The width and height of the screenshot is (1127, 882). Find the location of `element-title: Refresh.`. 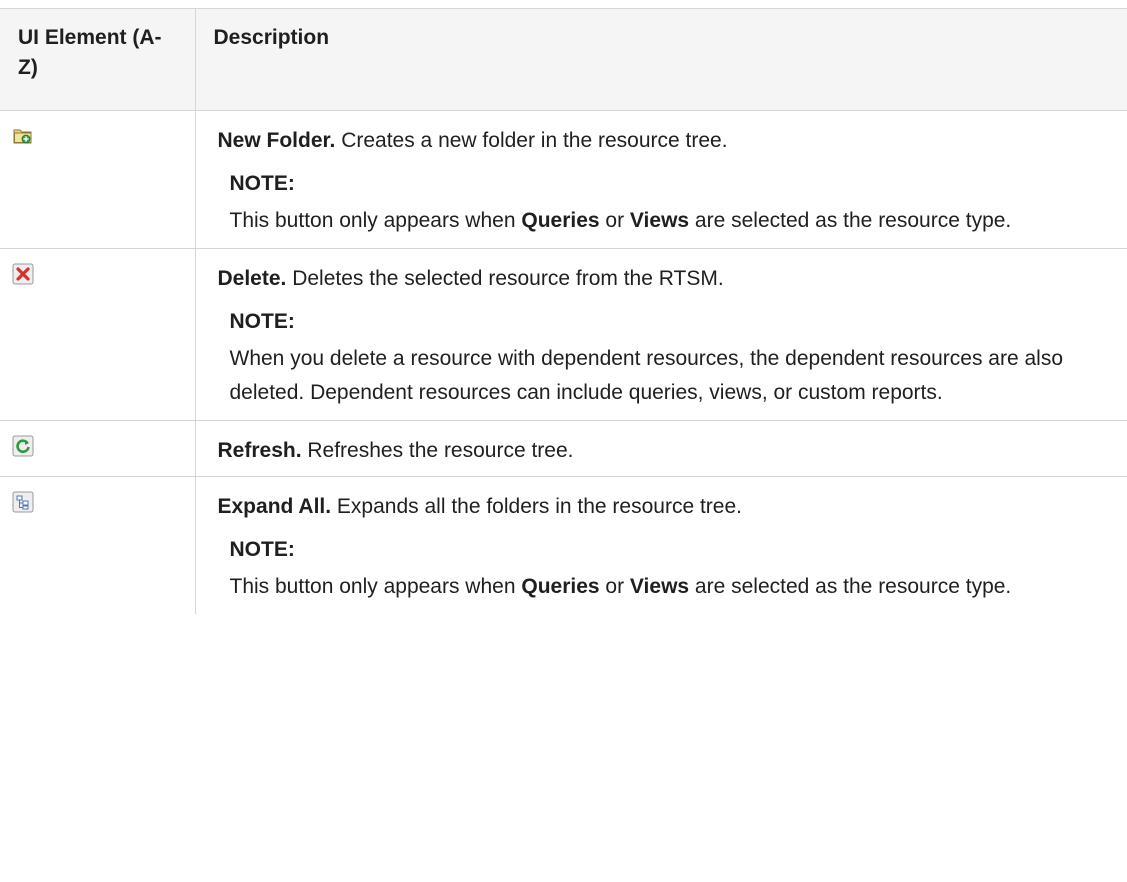

element-title: Refresh. is located at coordinates (259, 450).